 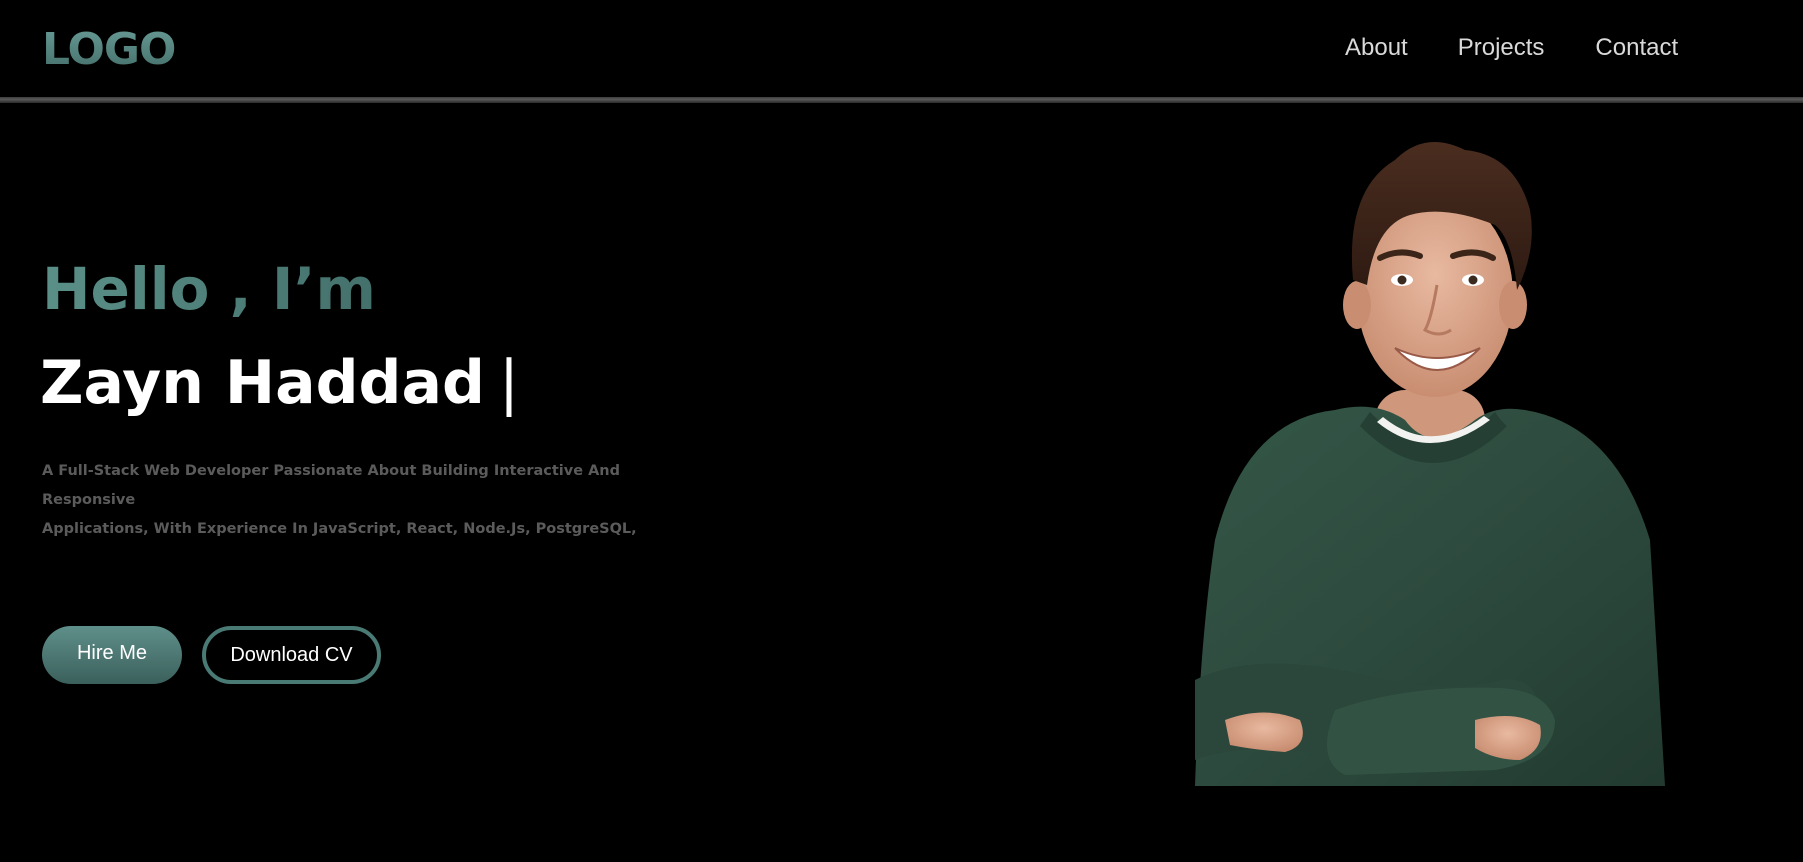 I want to click on typing-cursor: |, so click(x=509, y=383).